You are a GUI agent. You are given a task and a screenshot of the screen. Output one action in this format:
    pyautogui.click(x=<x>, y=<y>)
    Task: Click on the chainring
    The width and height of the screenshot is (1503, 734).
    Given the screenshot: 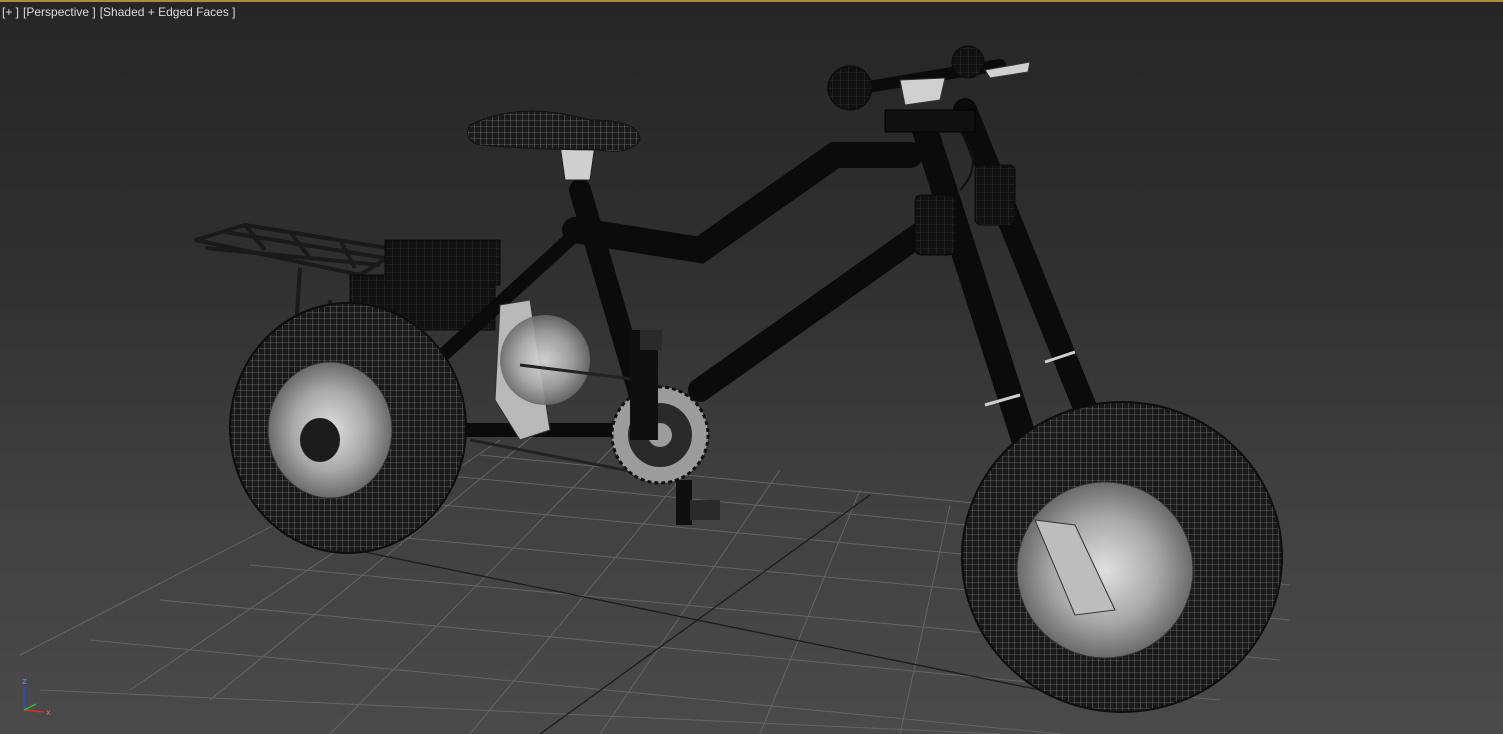 What is the action you would take?
    pyautogui.click(x=660, y=435)
    